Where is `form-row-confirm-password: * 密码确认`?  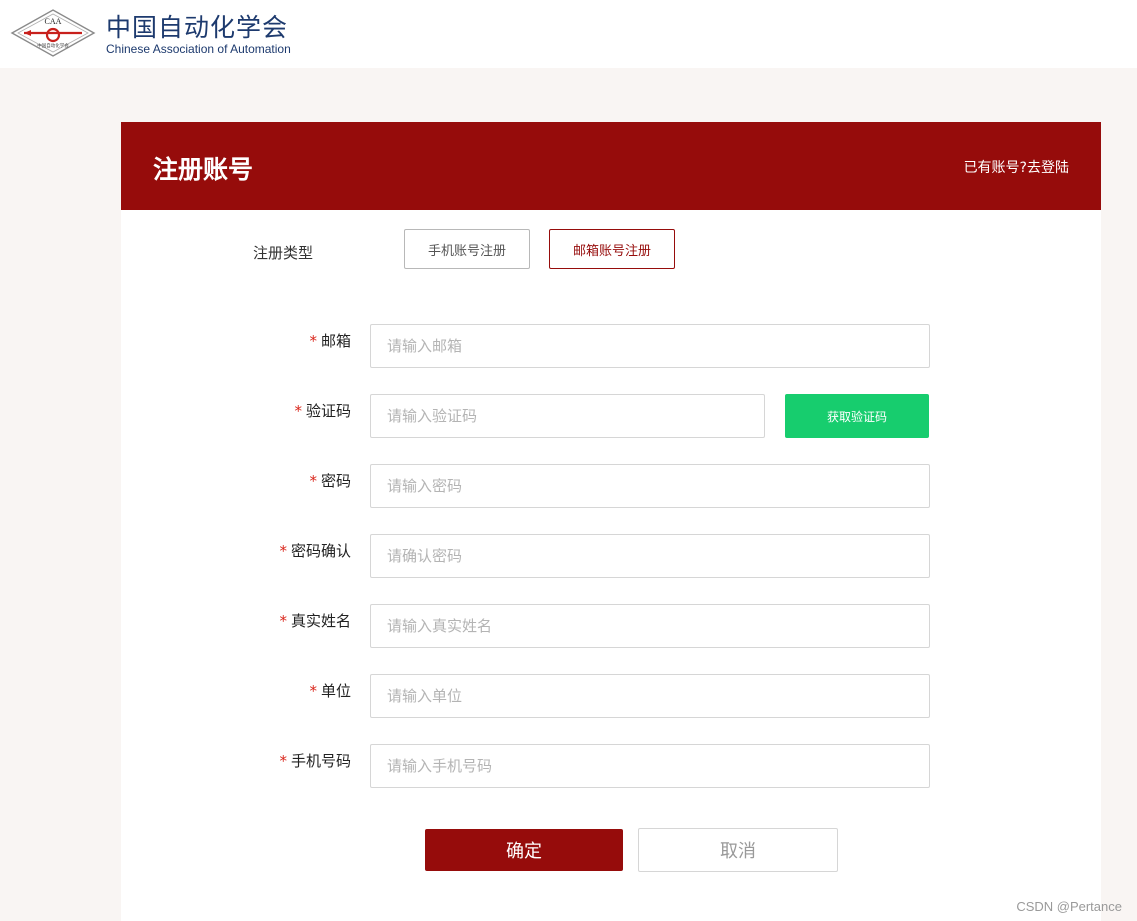
form-row-confirm-password: * 密码确认 is located at coordinates (611, 556).